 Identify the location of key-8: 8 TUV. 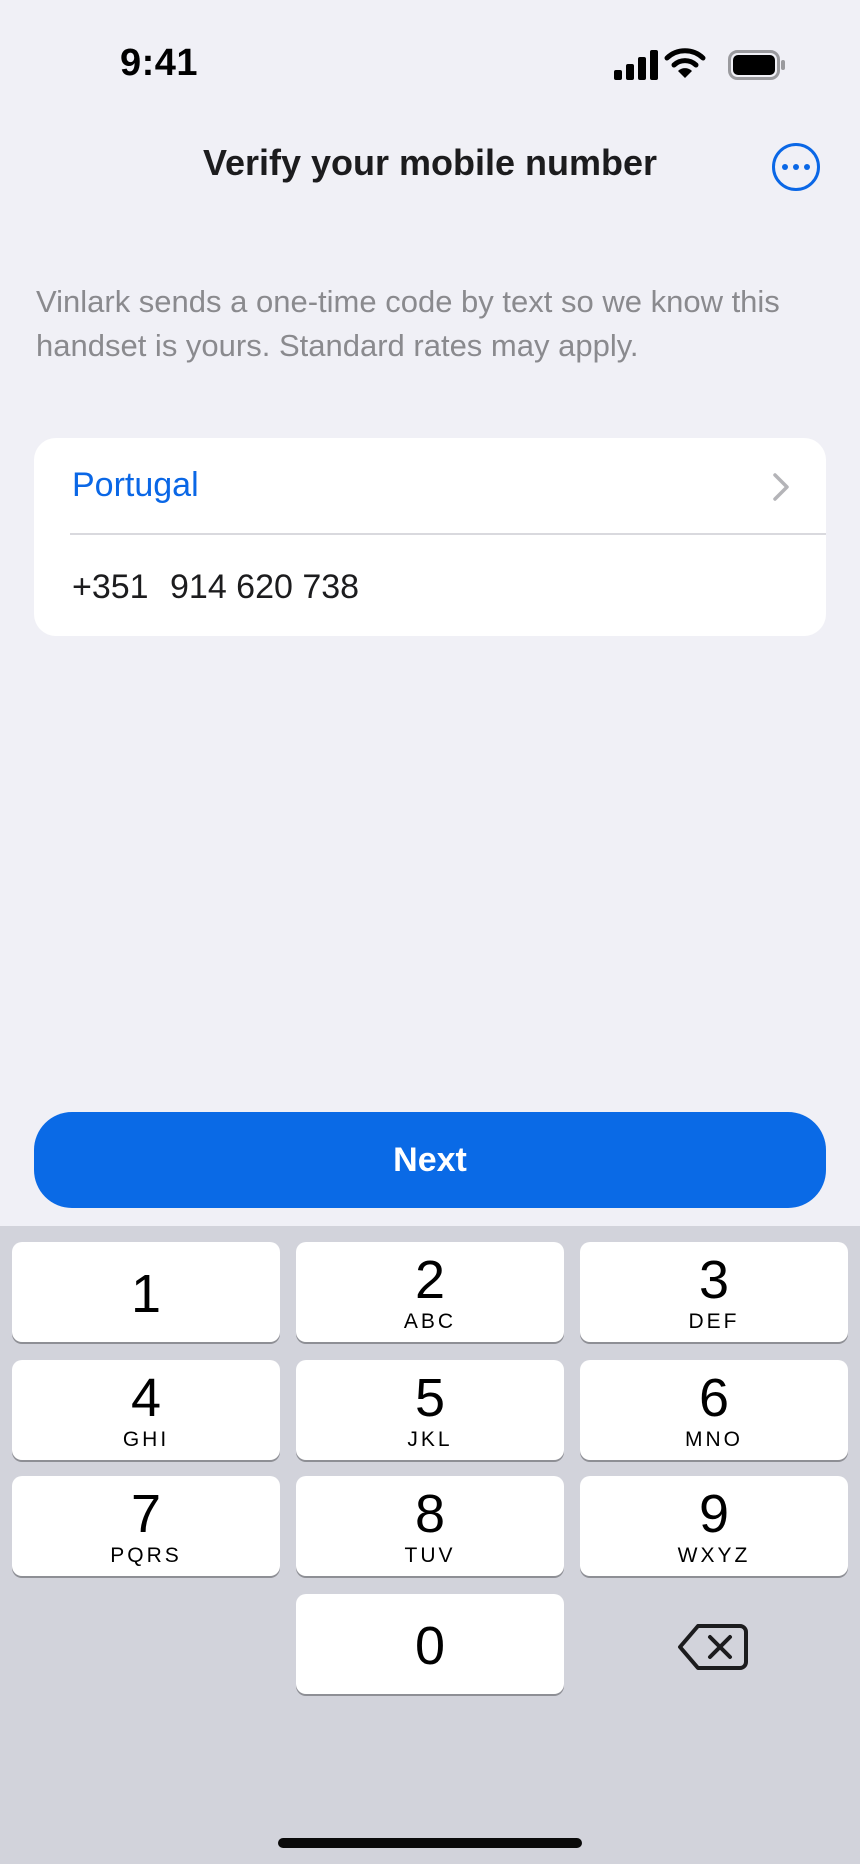
(430, 1526).